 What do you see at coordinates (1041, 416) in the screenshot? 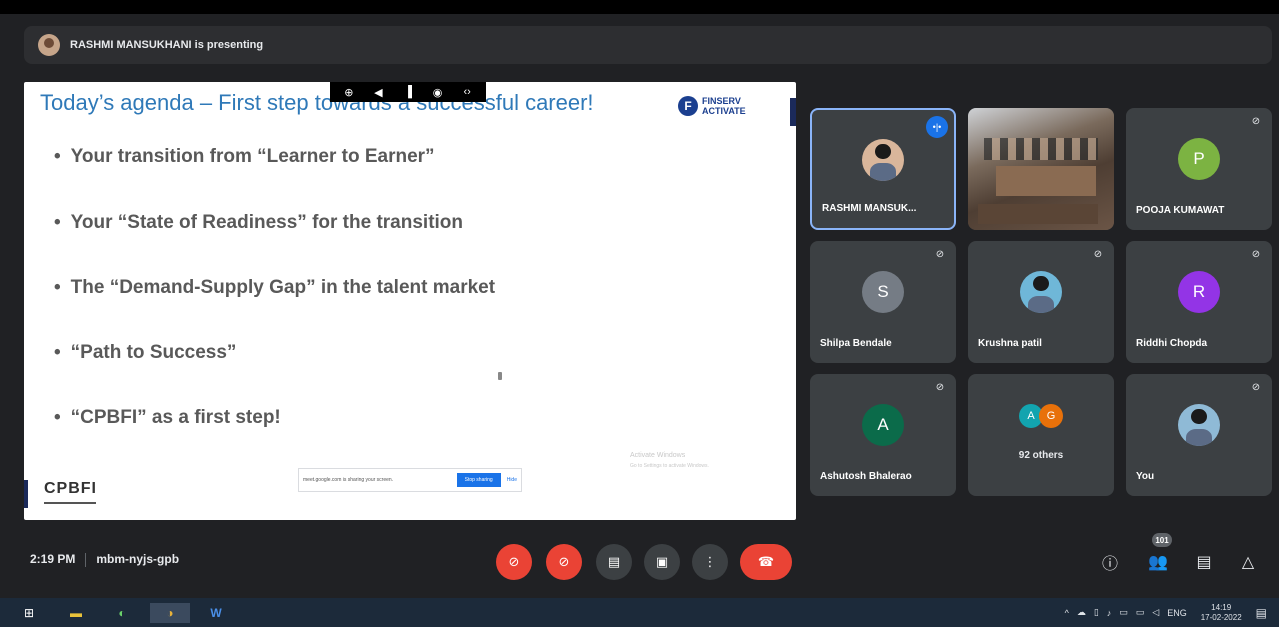
I see `others-avatars: A G` at bounding box center [1041, 416].